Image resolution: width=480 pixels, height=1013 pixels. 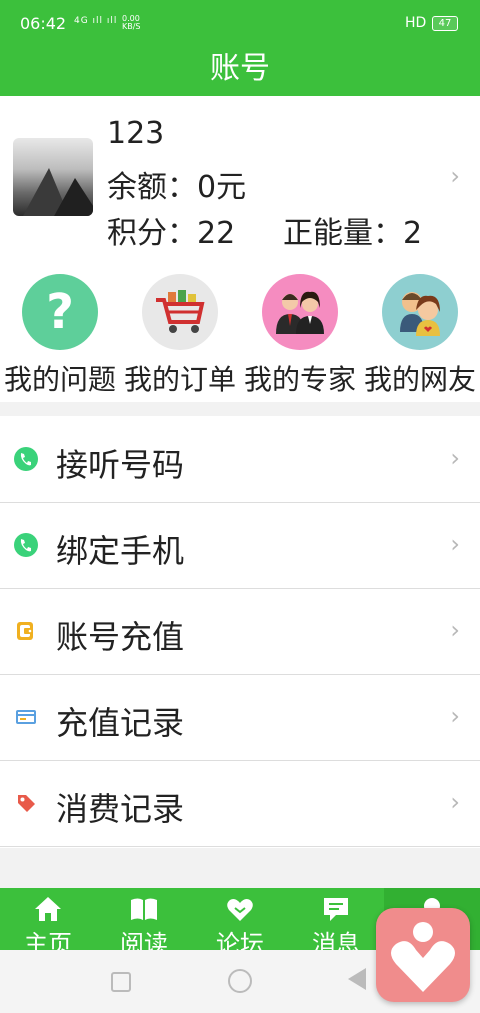 What do you see at coordinates (43, 23) in the screenshot?
I see `status-time: 06:42` at bounding box center [43, 23].